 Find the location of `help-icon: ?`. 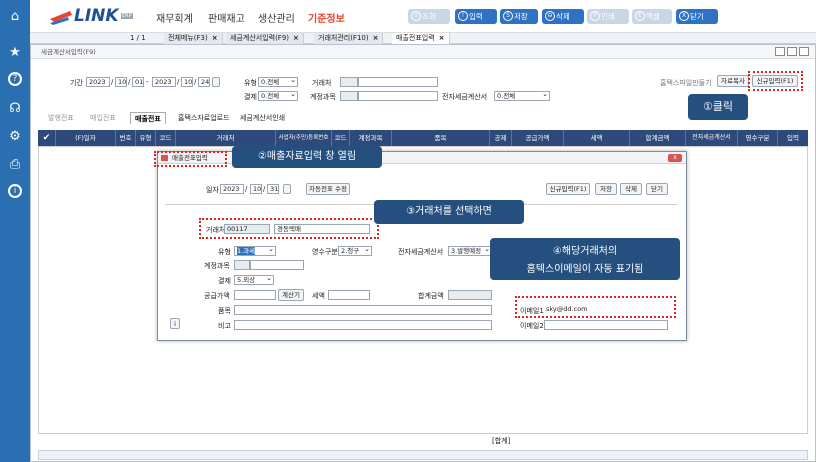

help-icon: ? is located at coordinates (15, 79).